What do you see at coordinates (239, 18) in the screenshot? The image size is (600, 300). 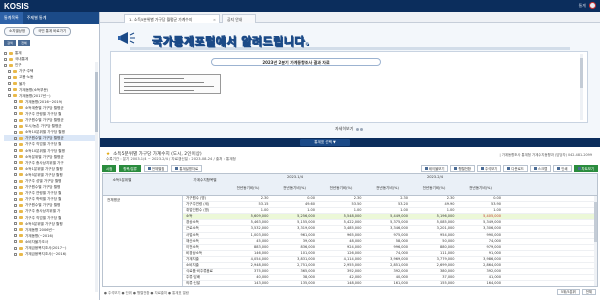 I see `tab-notice: 공지 안내` at bounding box center [239, 18].